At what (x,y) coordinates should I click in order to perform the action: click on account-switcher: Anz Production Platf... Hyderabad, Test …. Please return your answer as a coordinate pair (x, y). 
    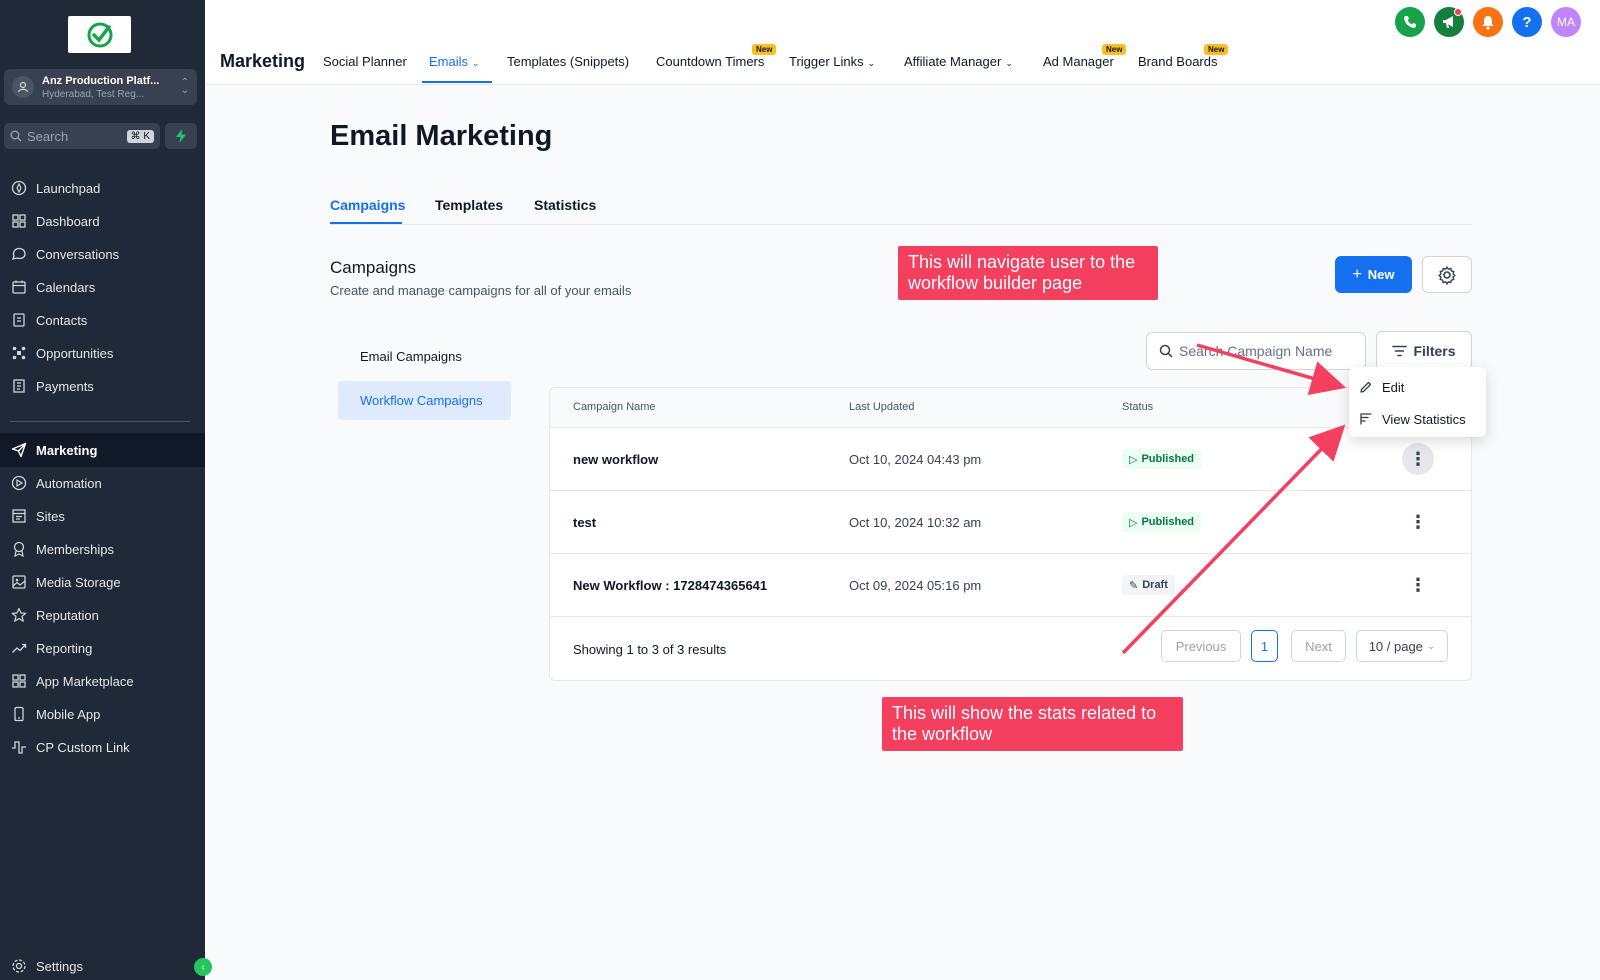
    Looking at the image, I should click on (100, 87).